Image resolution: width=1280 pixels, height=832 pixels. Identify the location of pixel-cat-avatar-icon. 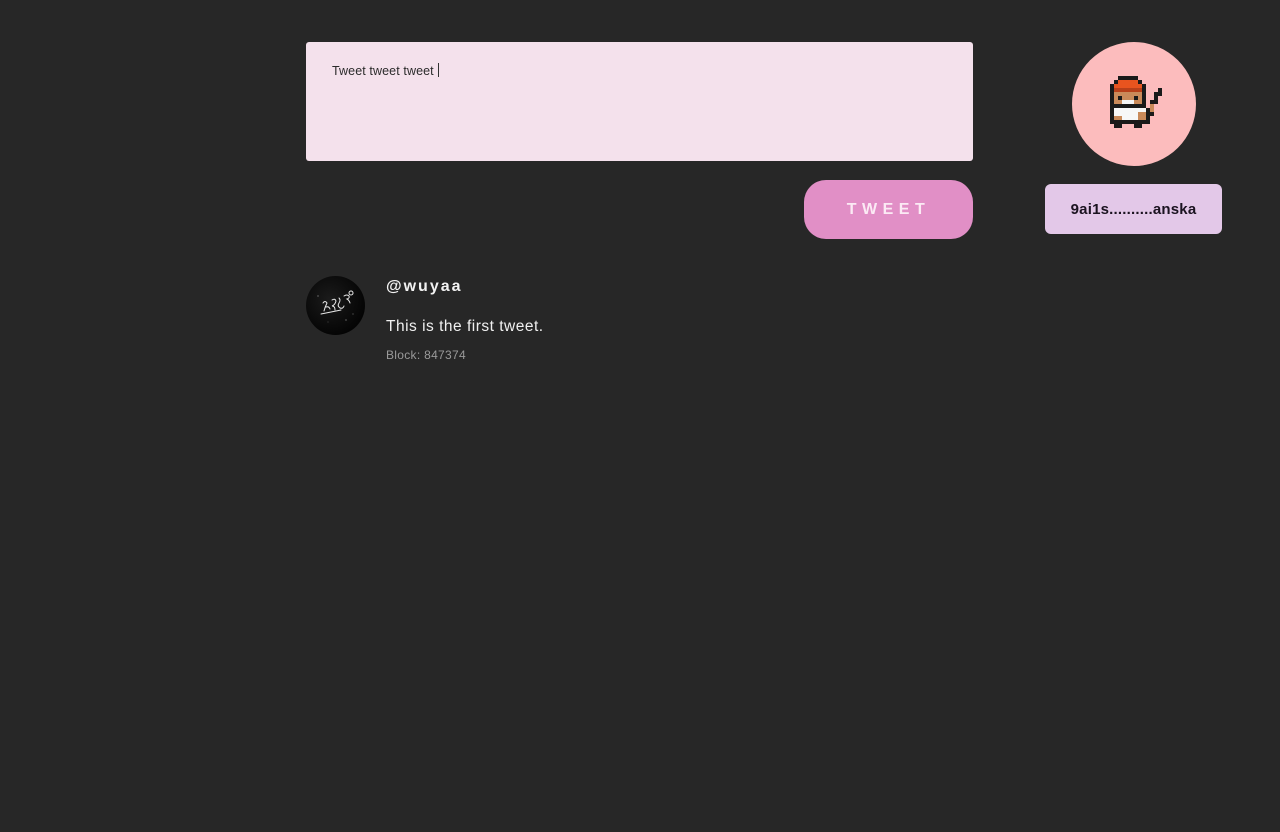
(1136, 102).